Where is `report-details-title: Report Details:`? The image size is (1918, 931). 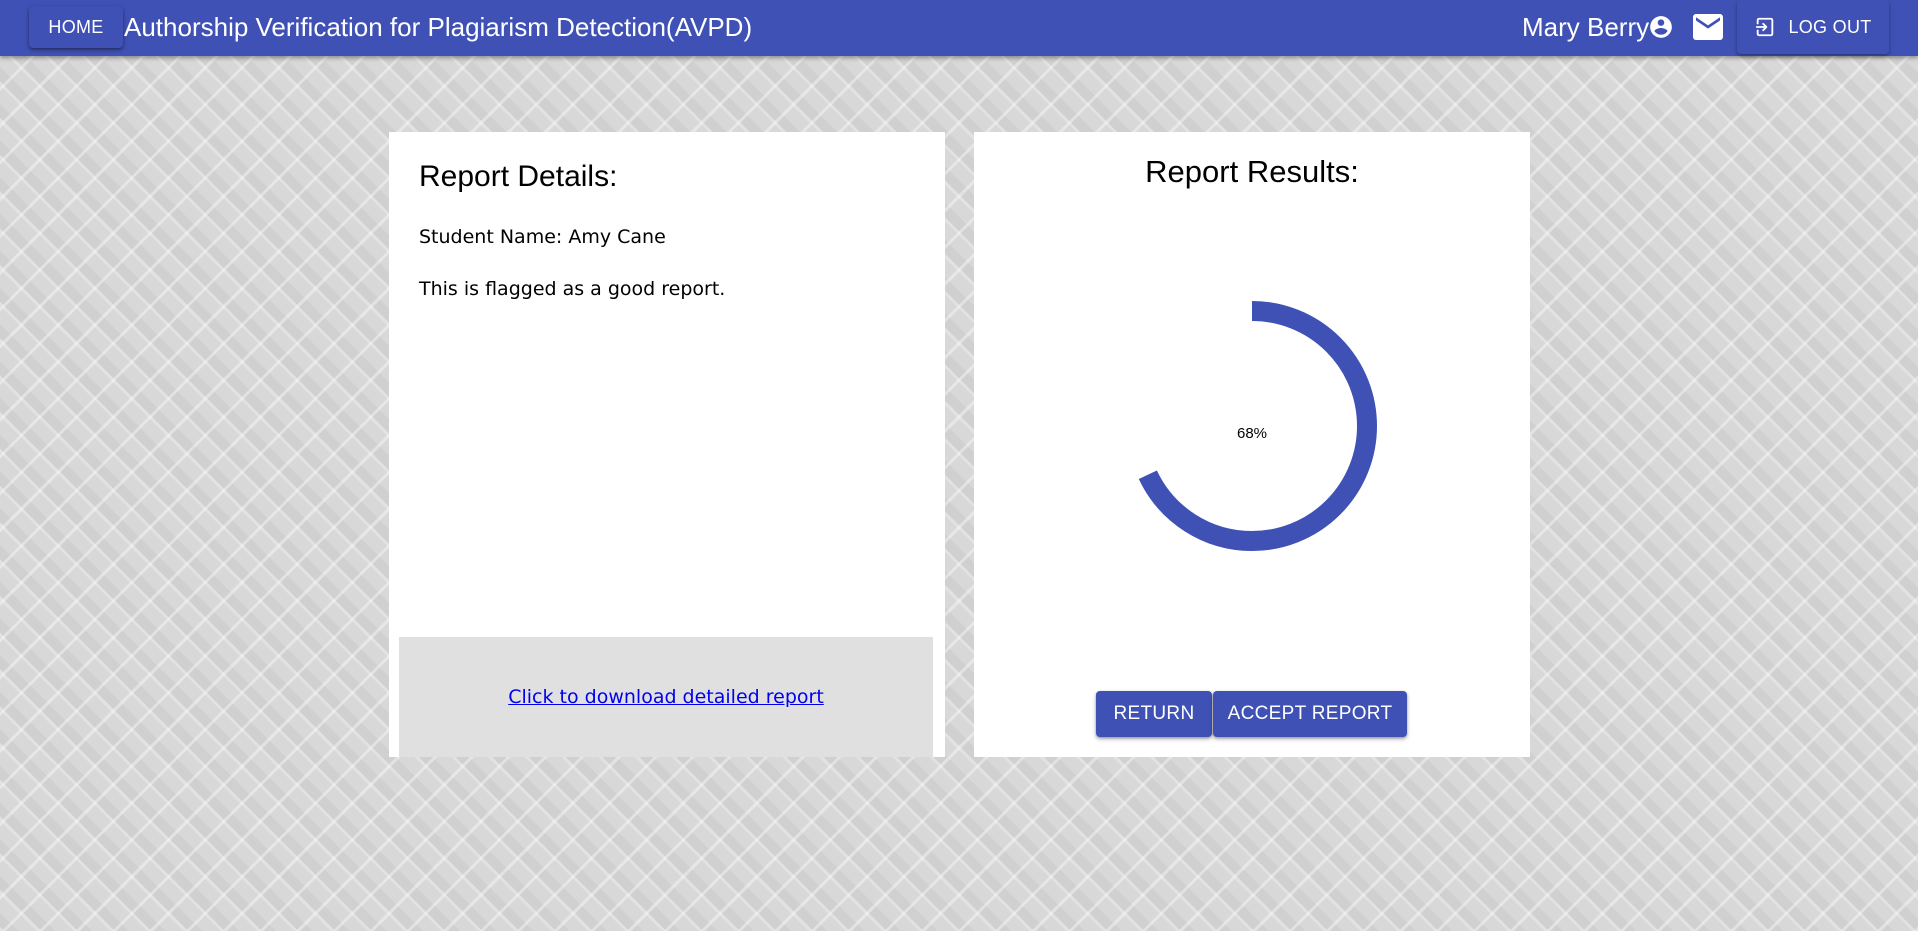
report-details-title: Report Details: is located at coordinates (518, 176).